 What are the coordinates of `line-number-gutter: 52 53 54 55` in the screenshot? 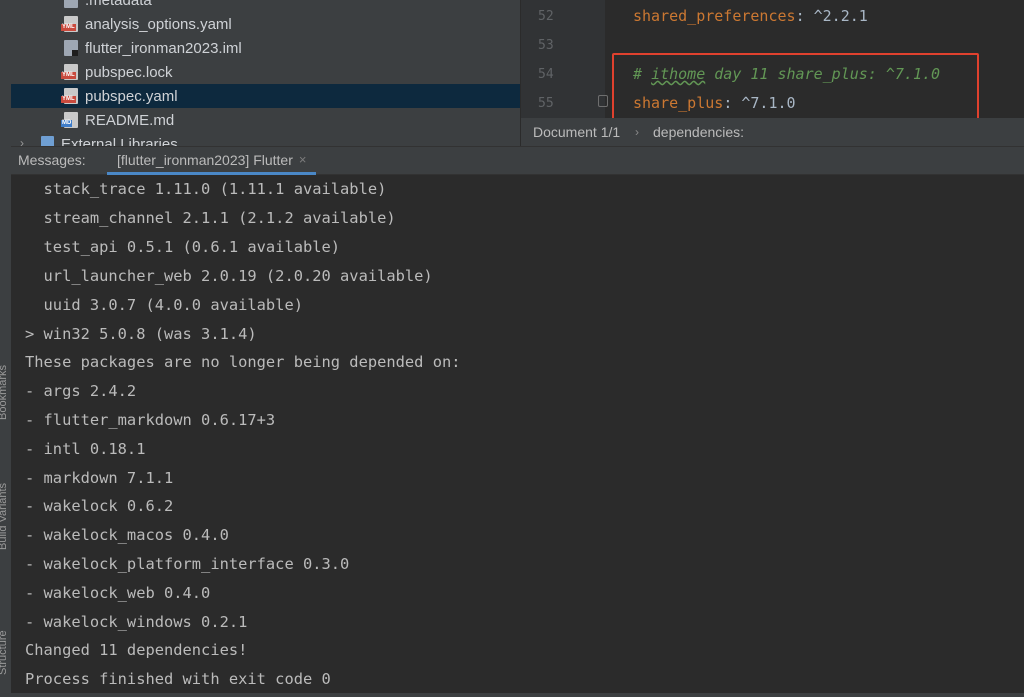 It's located at (563, 59).